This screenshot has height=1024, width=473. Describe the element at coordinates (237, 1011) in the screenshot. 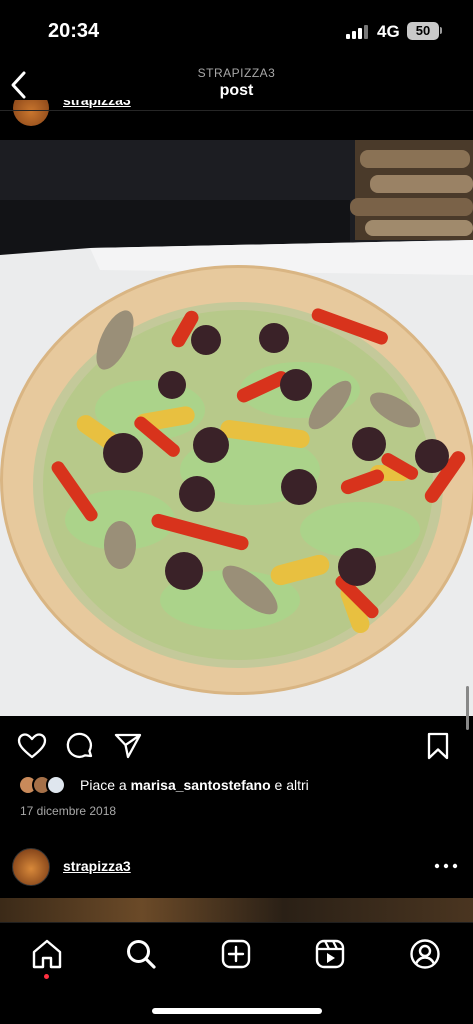

I see `home-indicator` at that location.